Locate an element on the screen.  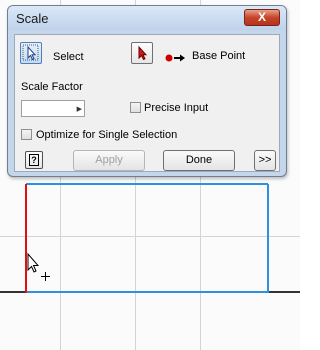
apply-button: Apply is located at coordinates (109, 160).